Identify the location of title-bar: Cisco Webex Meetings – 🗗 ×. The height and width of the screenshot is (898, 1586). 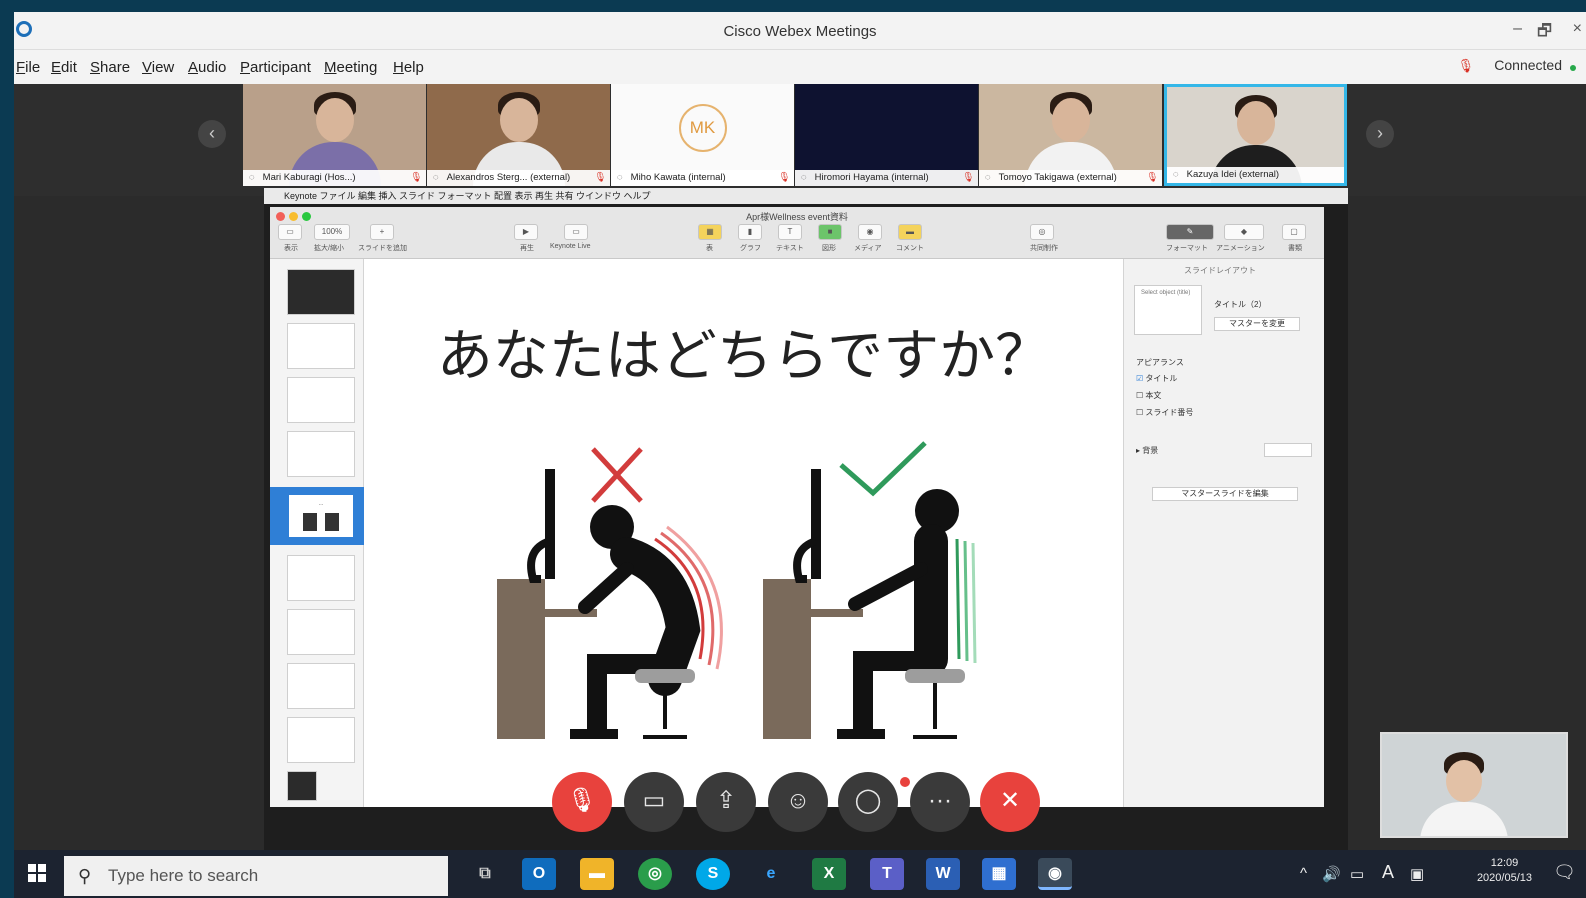
(800, 31).